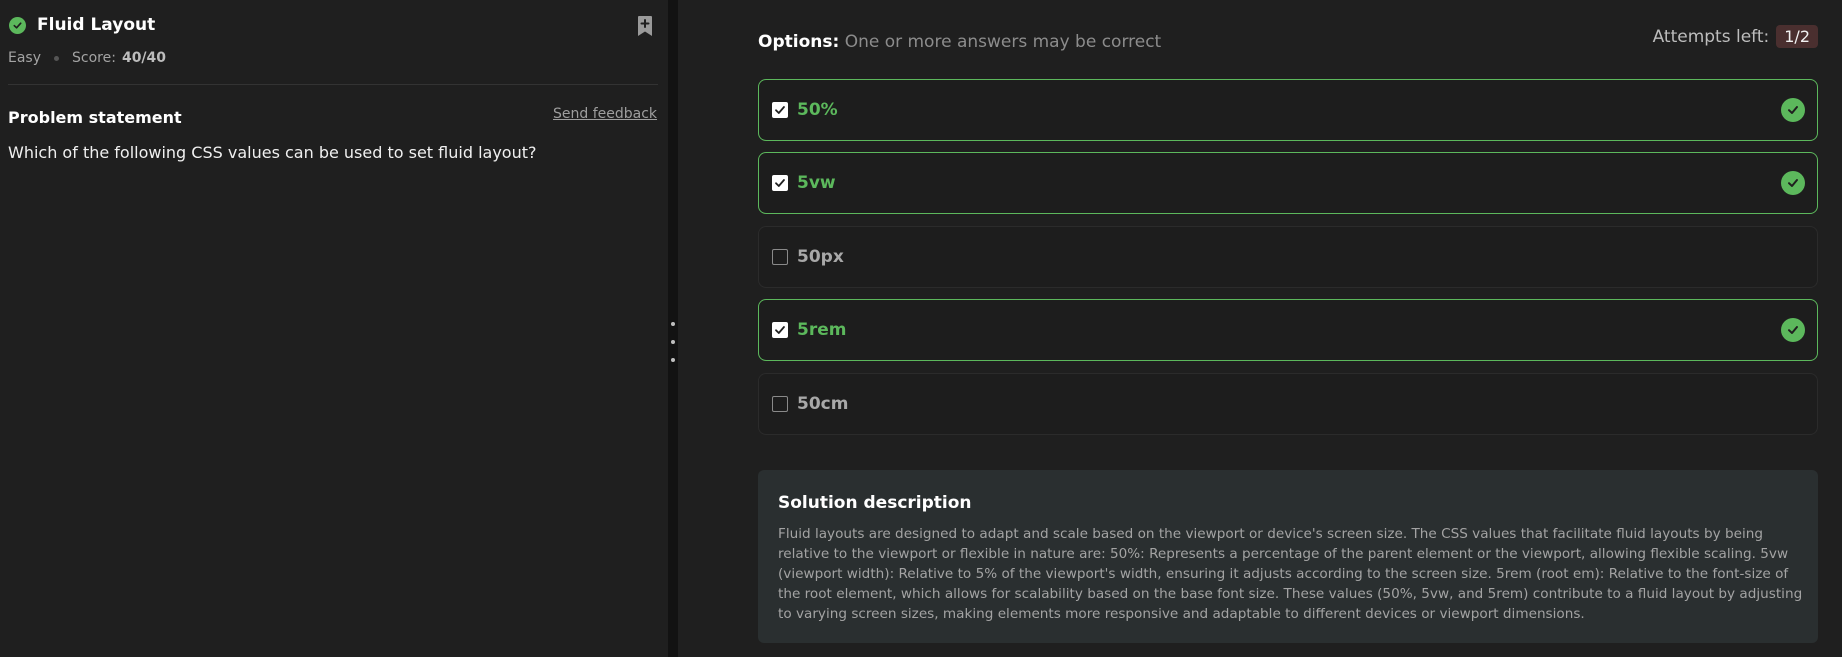 Image resolution: width=1842 pixels, height=657 pixels. Describe the element at coordinates (875, 503) in the screenshot. I see `solution-title: Solution description` at that location.